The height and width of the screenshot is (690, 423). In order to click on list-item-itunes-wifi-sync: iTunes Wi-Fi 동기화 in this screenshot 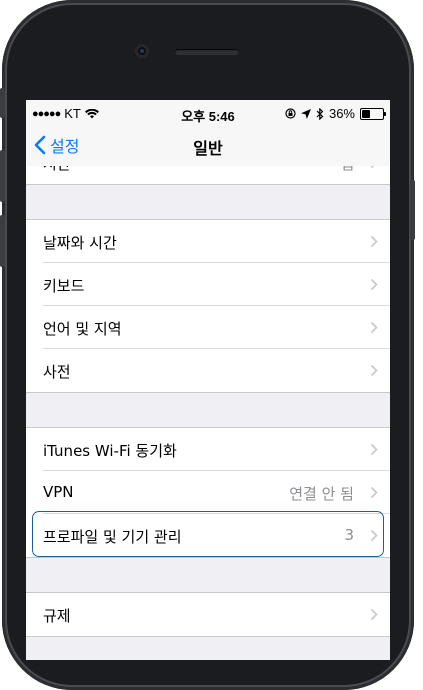, I will do `click(208, 449)`.